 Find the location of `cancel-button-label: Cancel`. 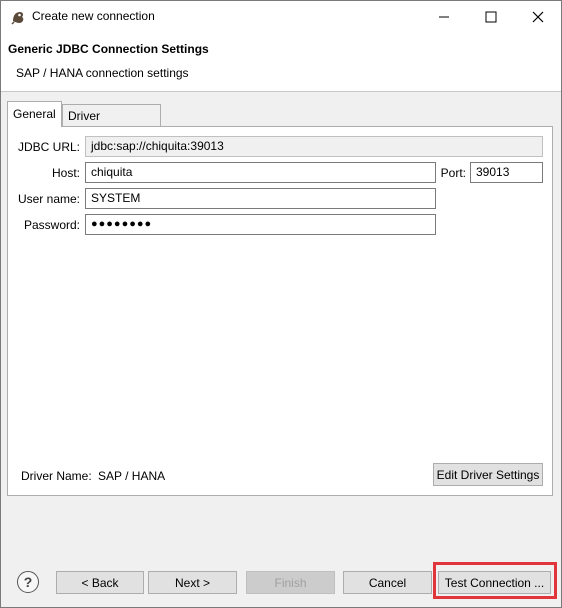

cancel-button-label: Cancel is located at coordinates (387, 582).